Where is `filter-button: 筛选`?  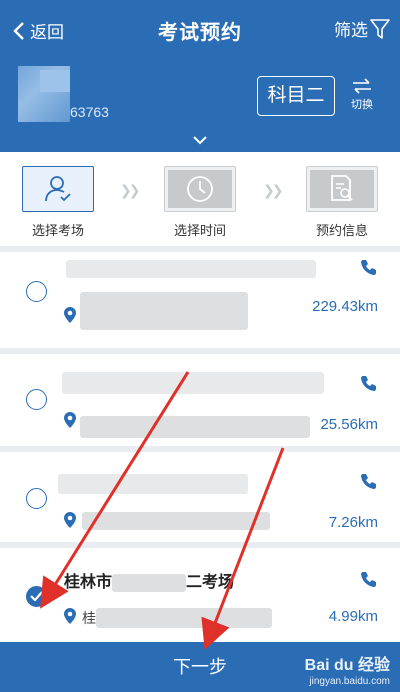
filter-button: 筛选 is located at coordinates (362, 28).